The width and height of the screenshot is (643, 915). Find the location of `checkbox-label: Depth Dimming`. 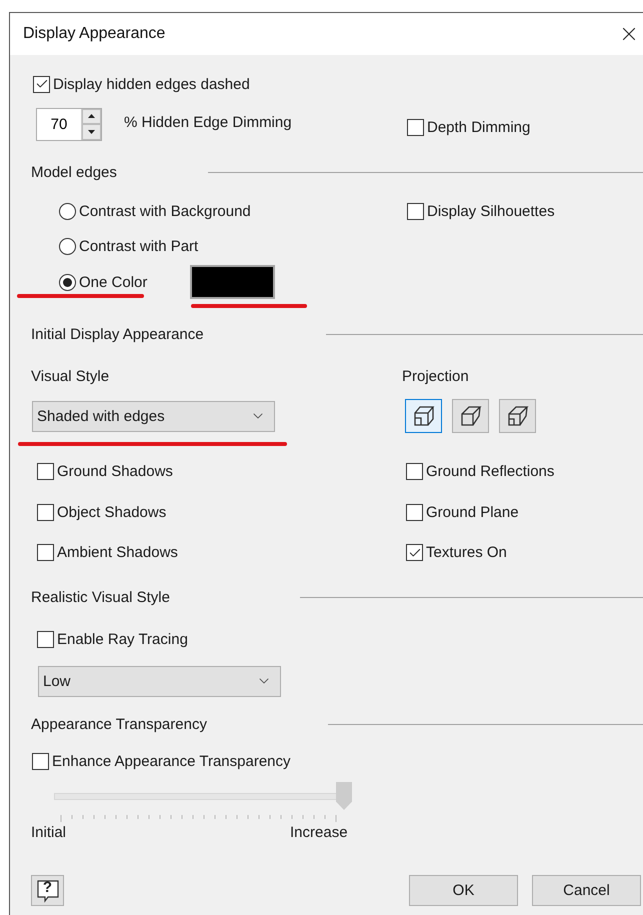

checkbox-label: Depth Dimming is located at coordinates (478, 127).